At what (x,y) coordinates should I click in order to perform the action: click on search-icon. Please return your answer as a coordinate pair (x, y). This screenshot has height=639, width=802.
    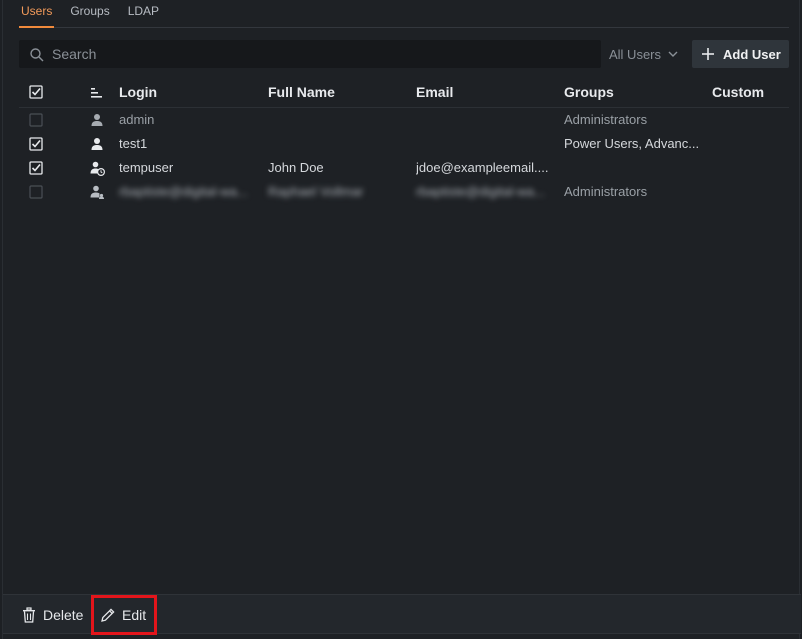
    Looking at the image, I should click on (37, 55).